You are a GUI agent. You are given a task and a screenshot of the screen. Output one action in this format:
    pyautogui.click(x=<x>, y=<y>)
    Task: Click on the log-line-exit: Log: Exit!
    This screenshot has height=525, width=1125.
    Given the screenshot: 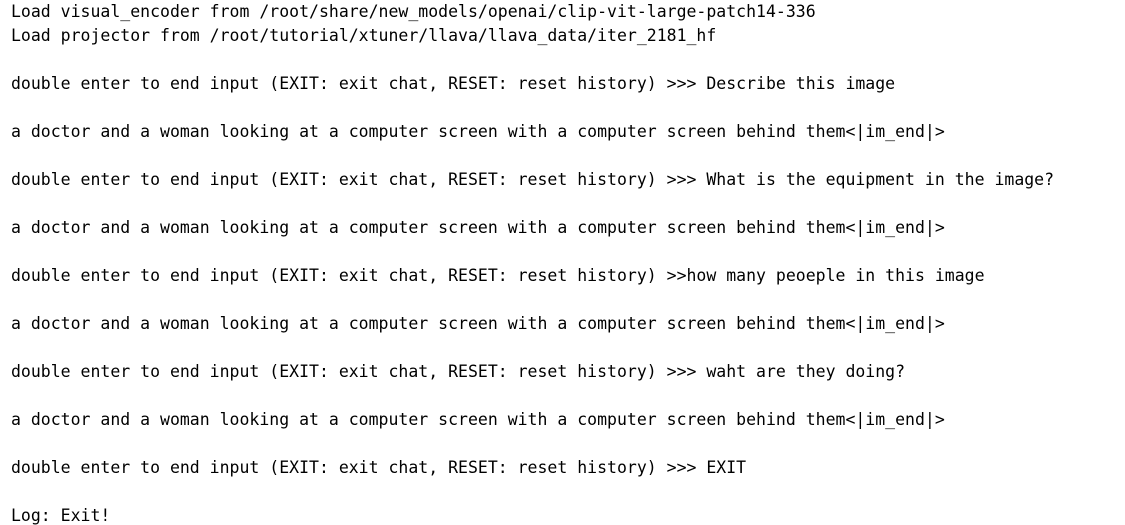 What is the action you would take?
    pyautogui.click(x=61, y=515)
    